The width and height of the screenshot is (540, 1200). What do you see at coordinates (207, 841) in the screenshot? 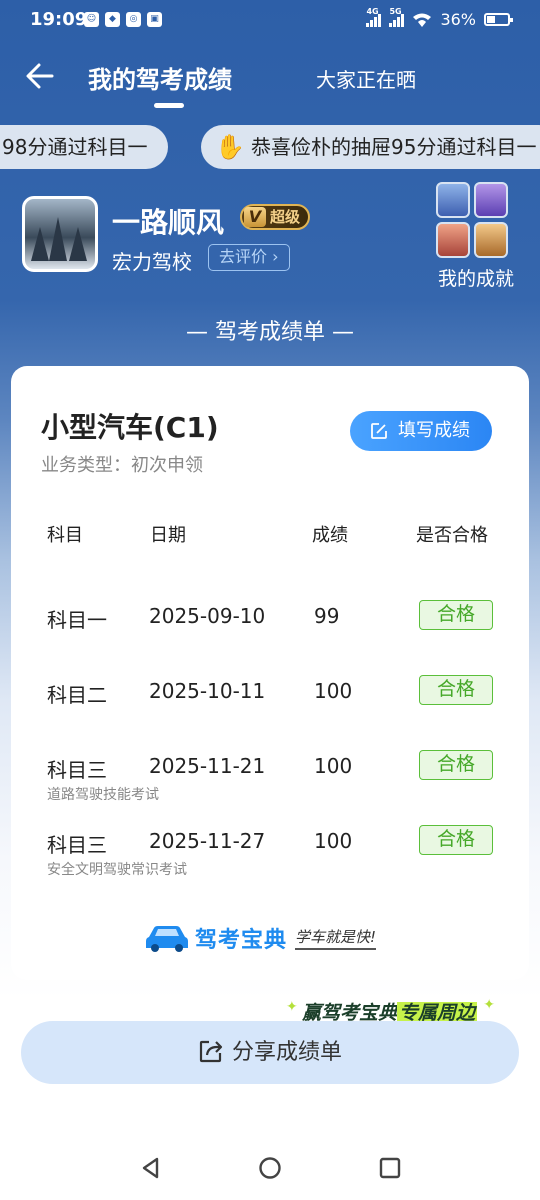
I see `row-date: 2025-11-27` at bounding box center [207, 841].